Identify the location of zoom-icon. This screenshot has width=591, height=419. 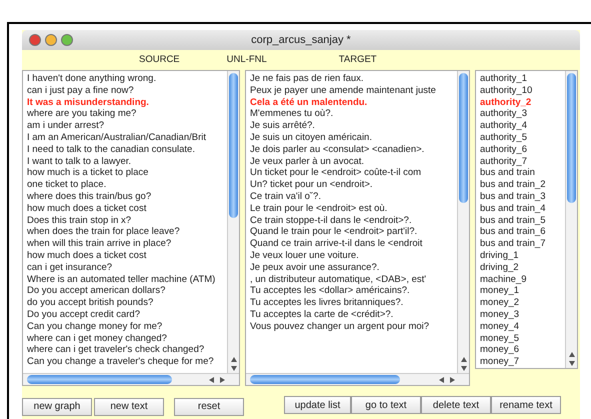
(67, 40).